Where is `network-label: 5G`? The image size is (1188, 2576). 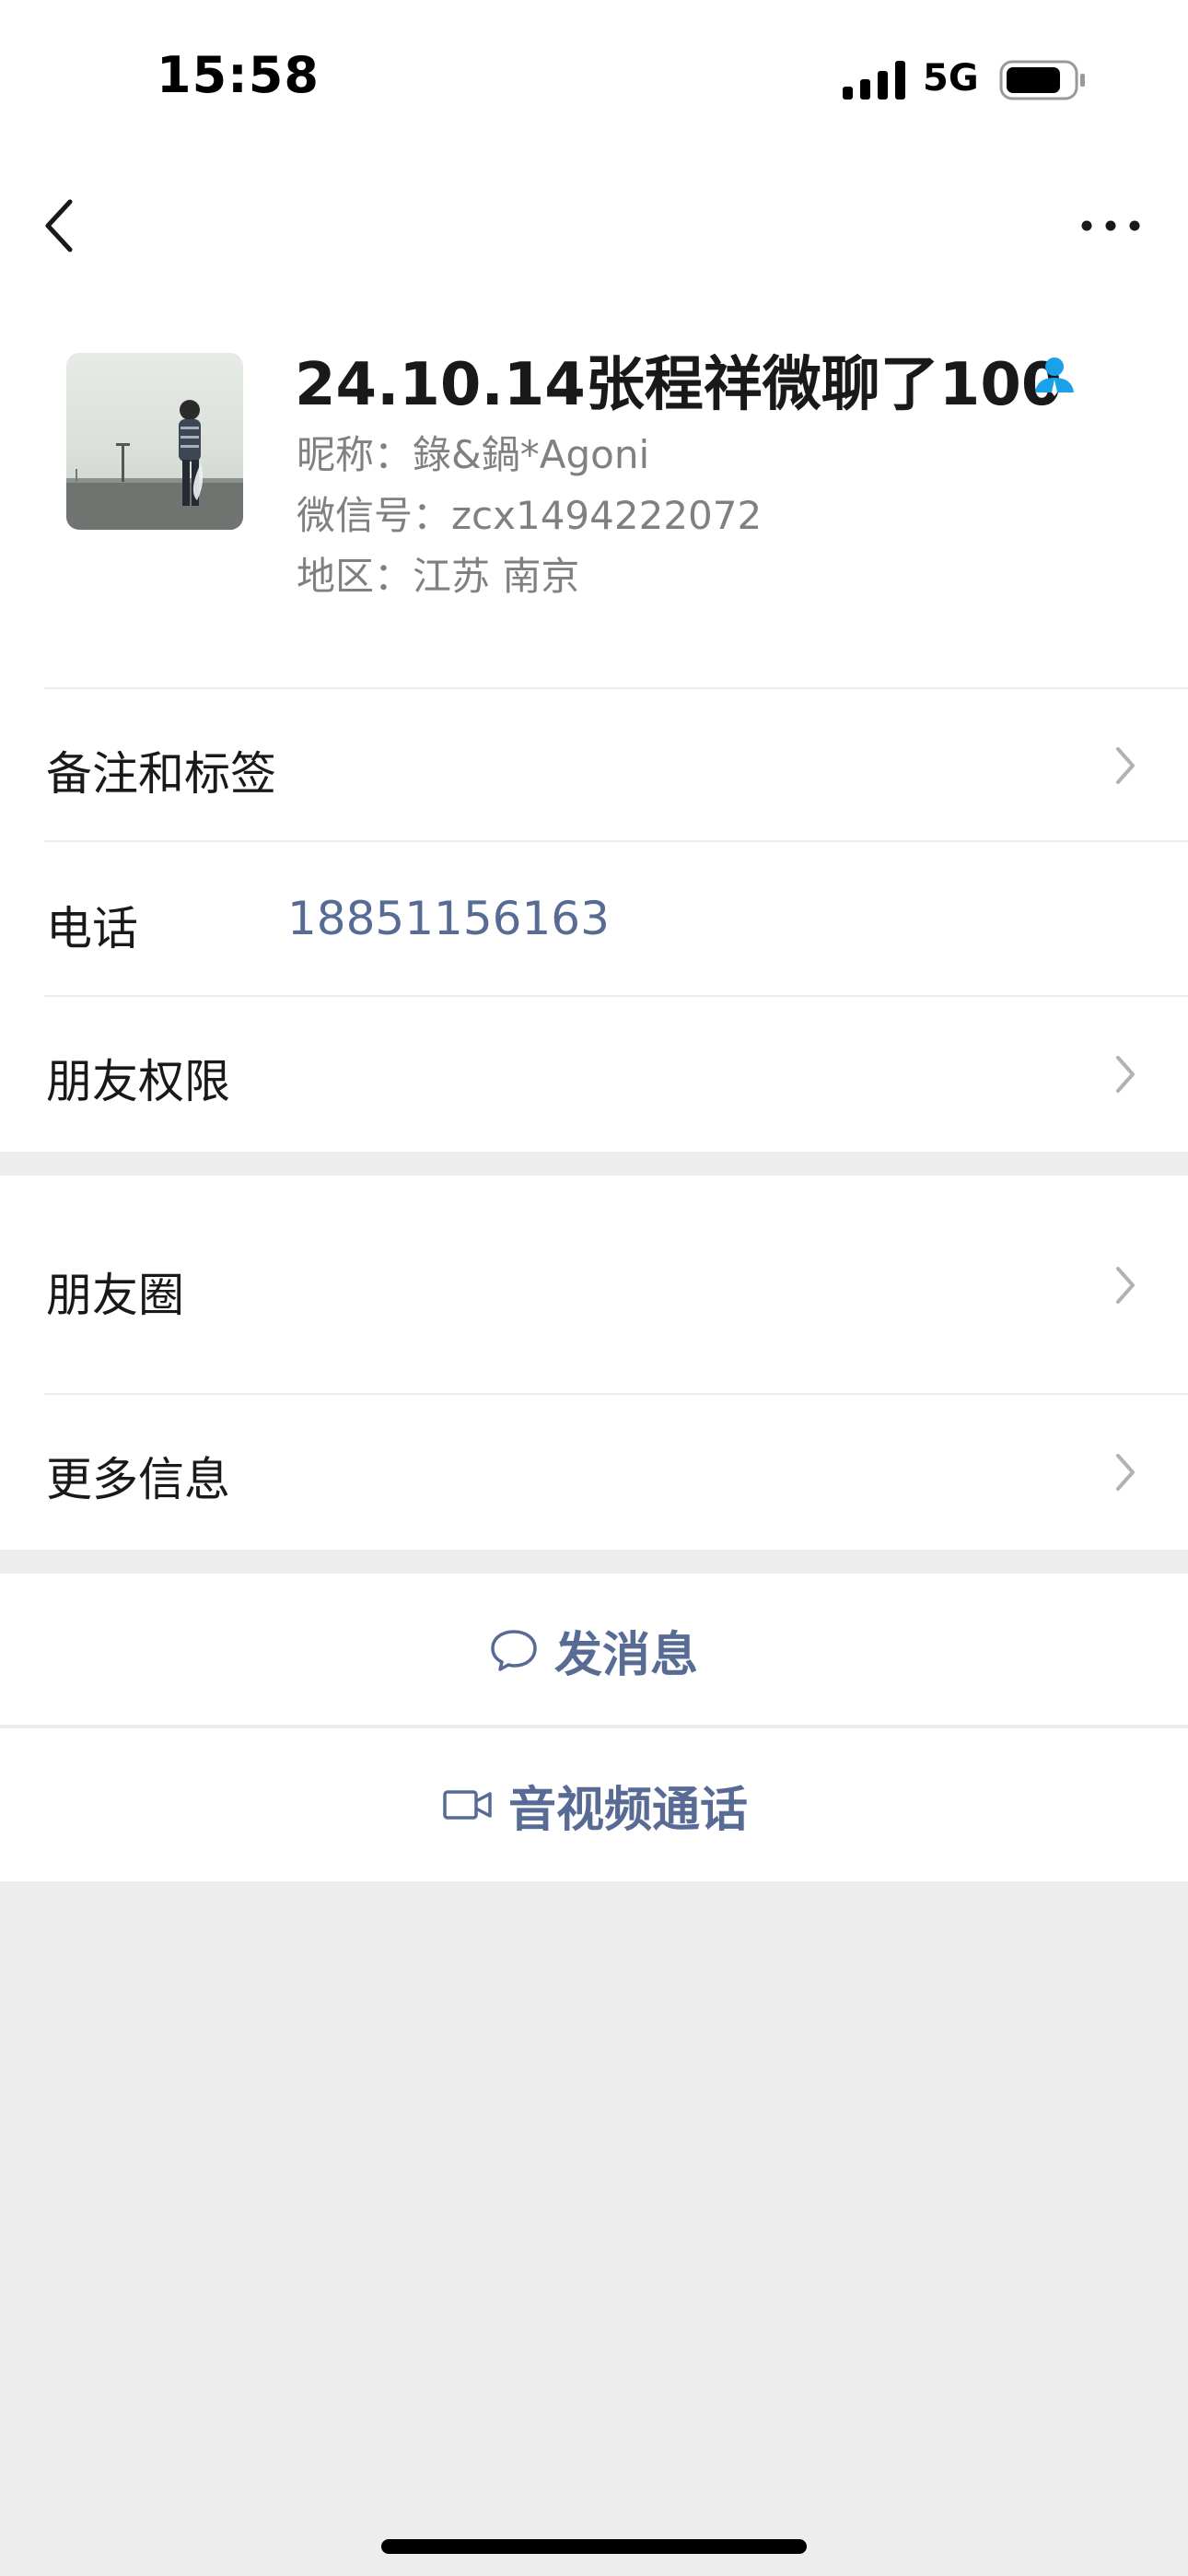 network-label: 5G is located at coordinates (951, 78).